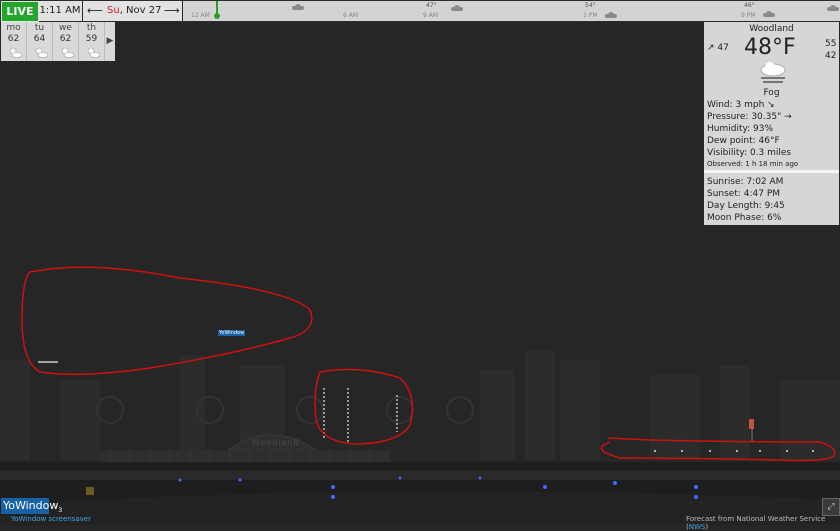 This screenshot has height=531, width=840. Describe the element at coordinates (718, 48) in the screenshot. I see `low-temp: ↗ 47` at that location.